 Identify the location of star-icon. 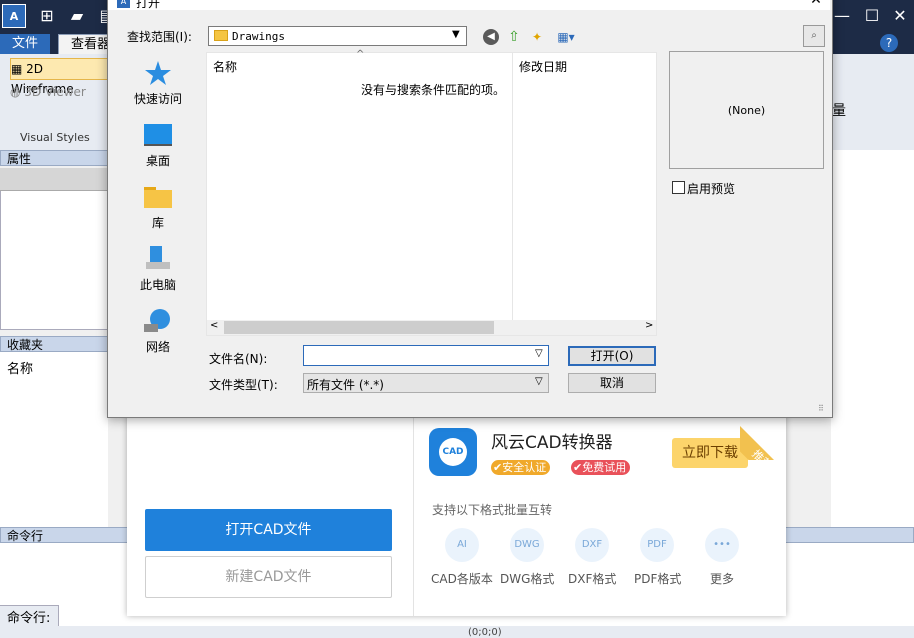
(158, 73).